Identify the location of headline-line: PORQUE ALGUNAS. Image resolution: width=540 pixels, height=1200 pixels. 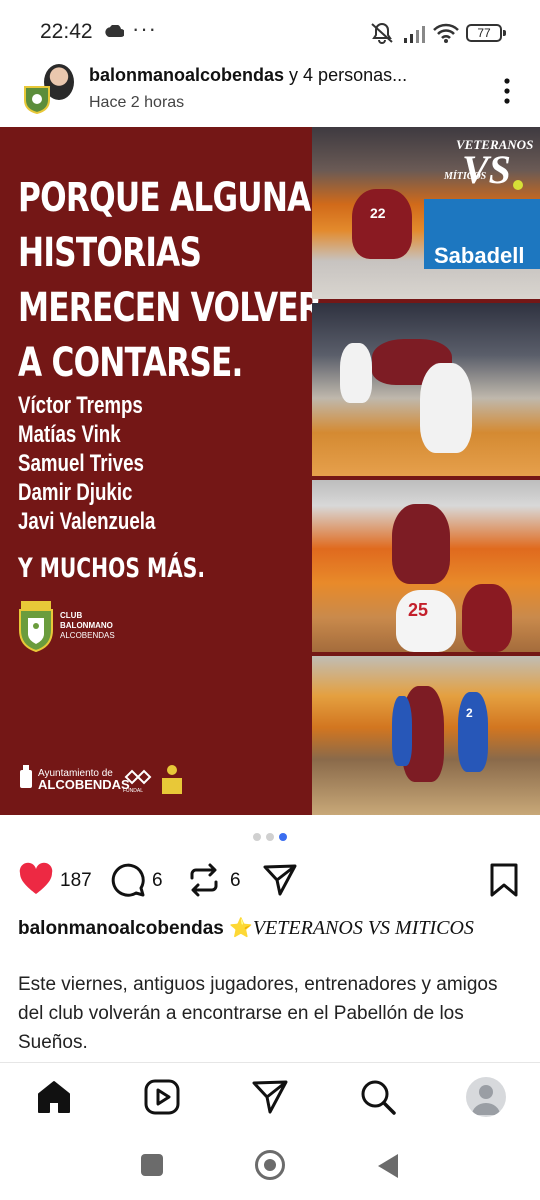
(175, 198).